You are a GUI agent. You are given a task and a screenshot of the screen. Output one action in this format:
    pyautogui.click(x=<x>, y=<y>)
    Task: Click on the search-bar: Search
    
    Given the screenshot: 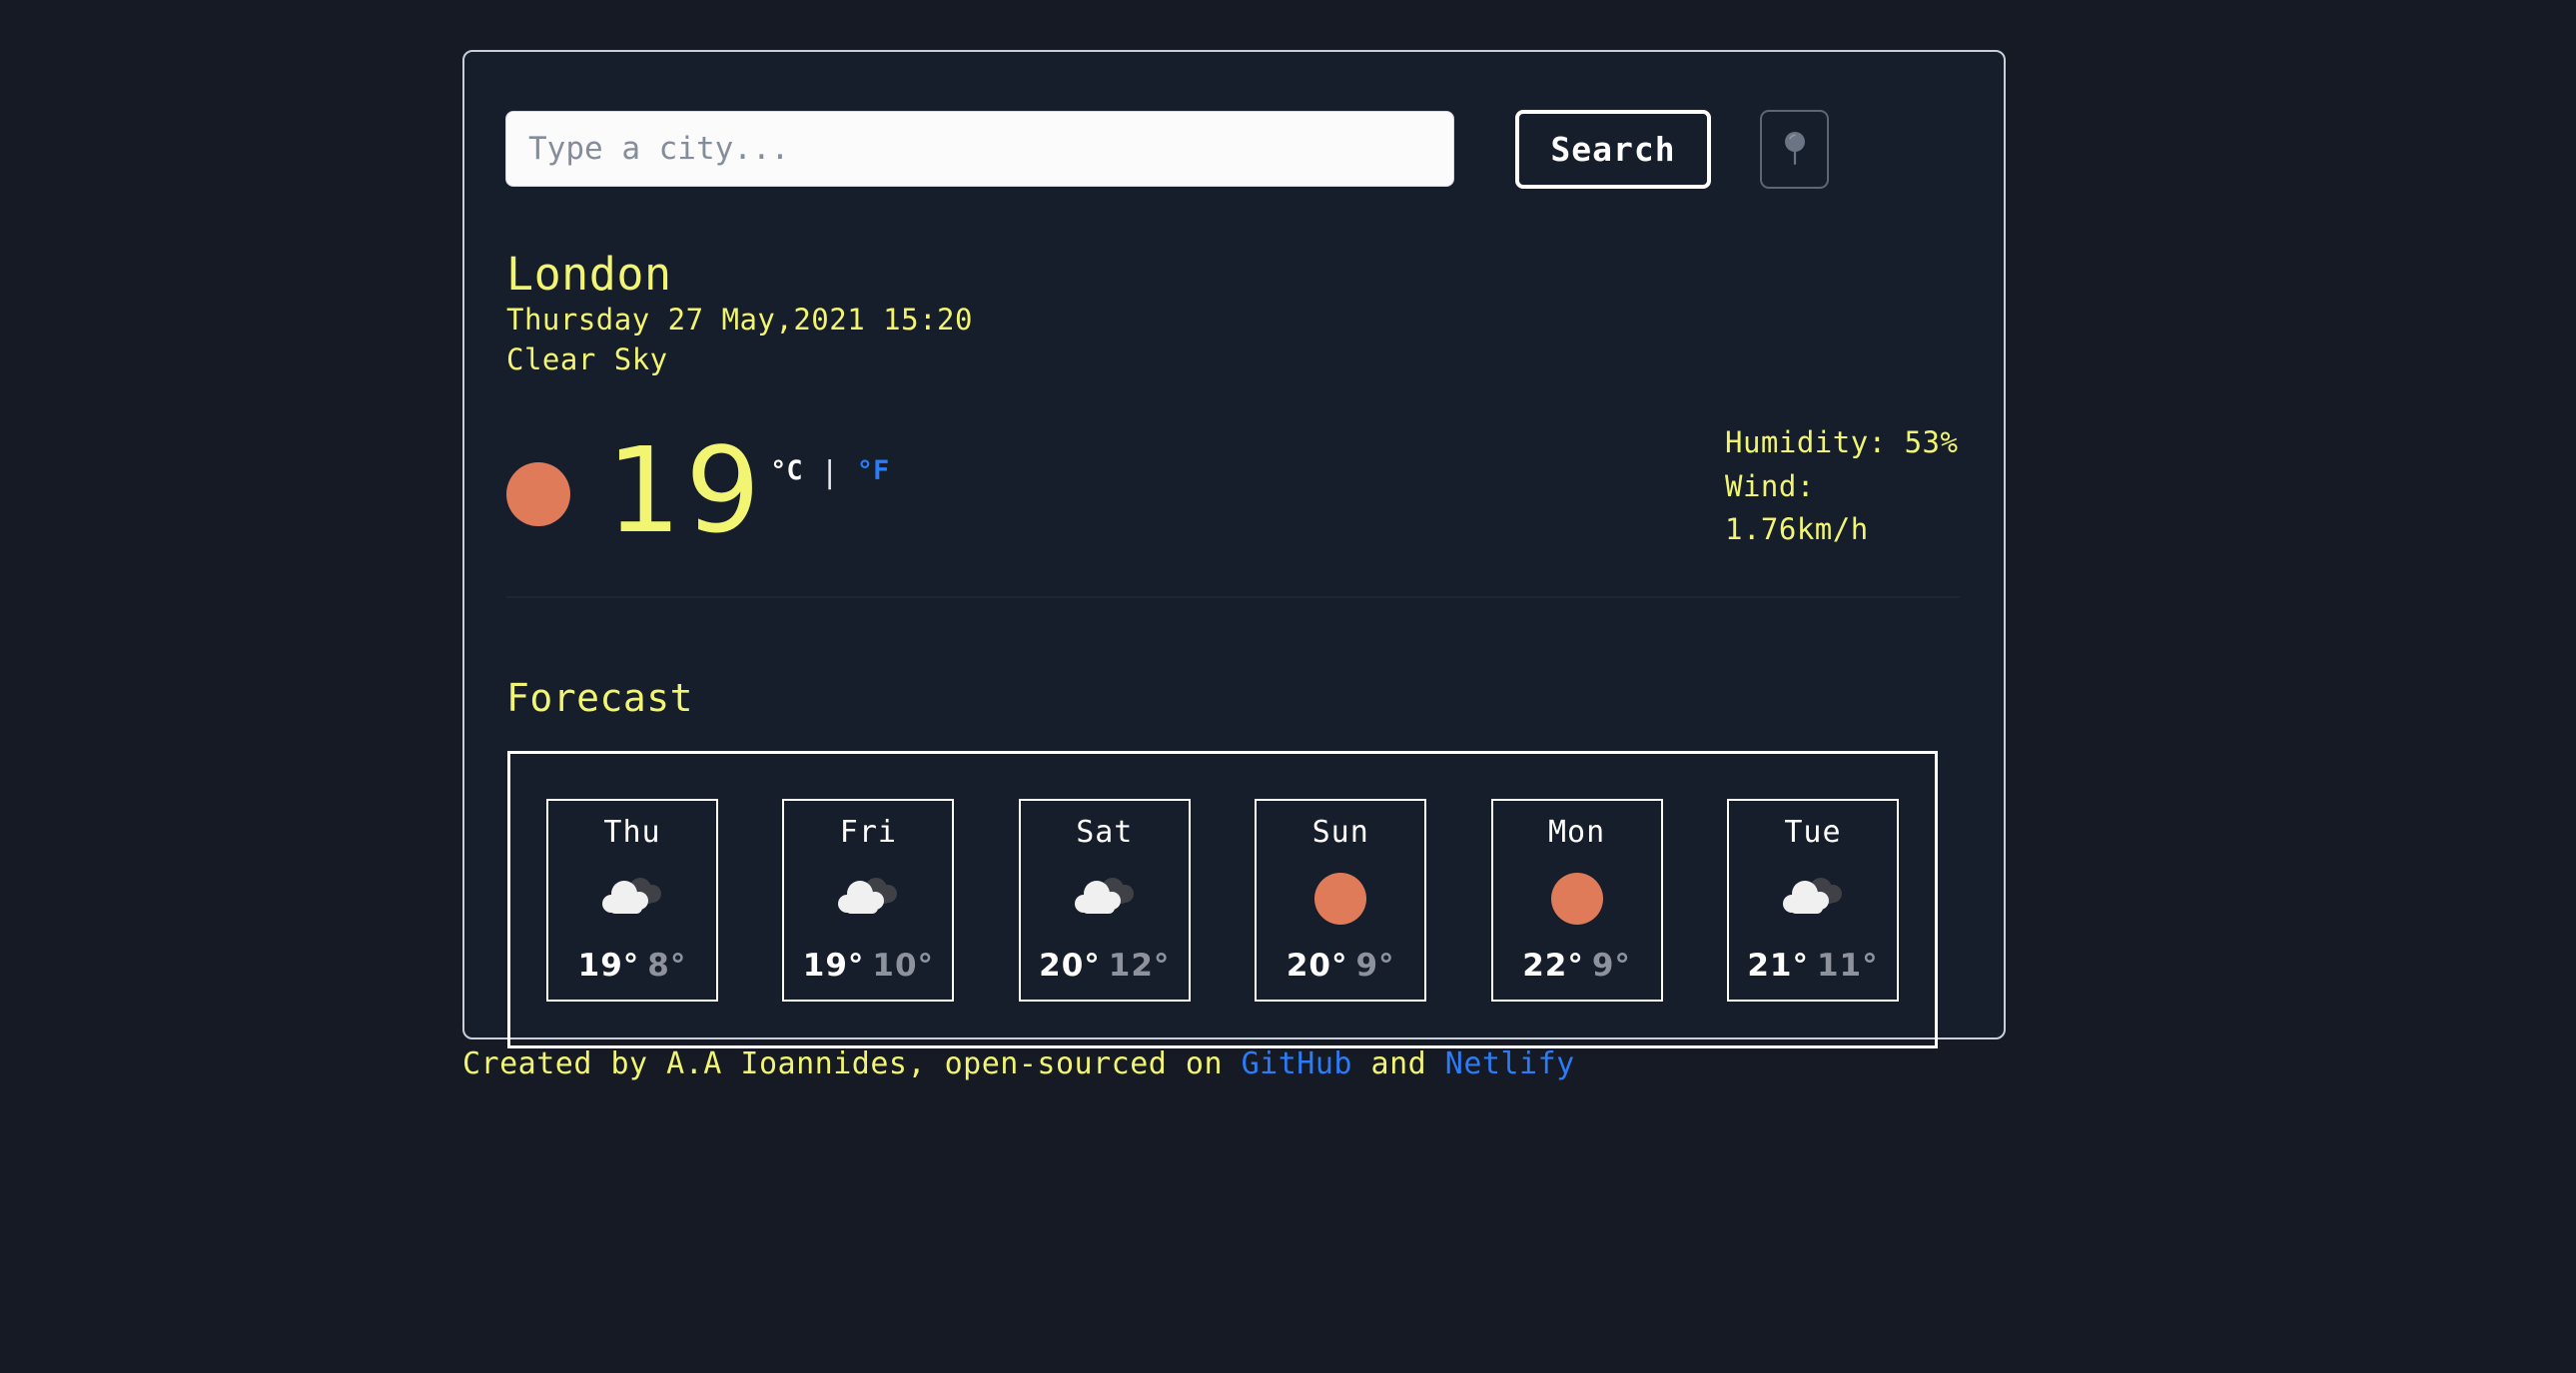 What is the action you would take?
    pyautogui.click(x=1235, y=149)
    